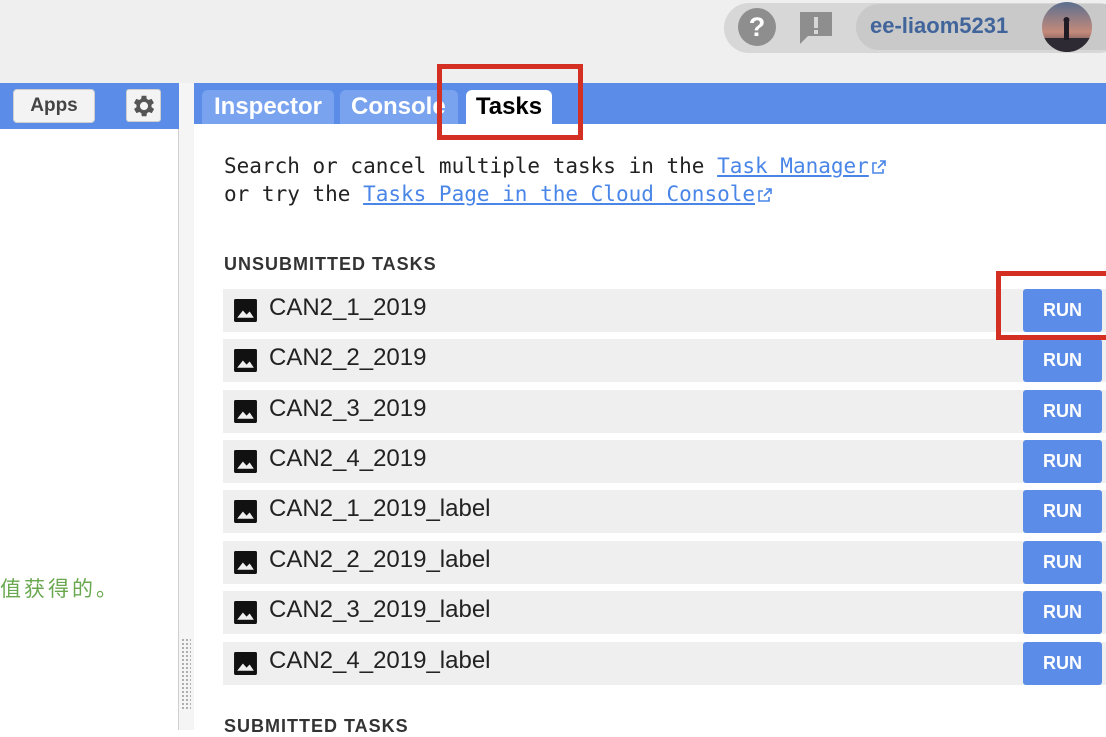 The image size is (1106, 737). I want to click on task-row: CAN2_1_2019_label RUN, so click(664, 511).